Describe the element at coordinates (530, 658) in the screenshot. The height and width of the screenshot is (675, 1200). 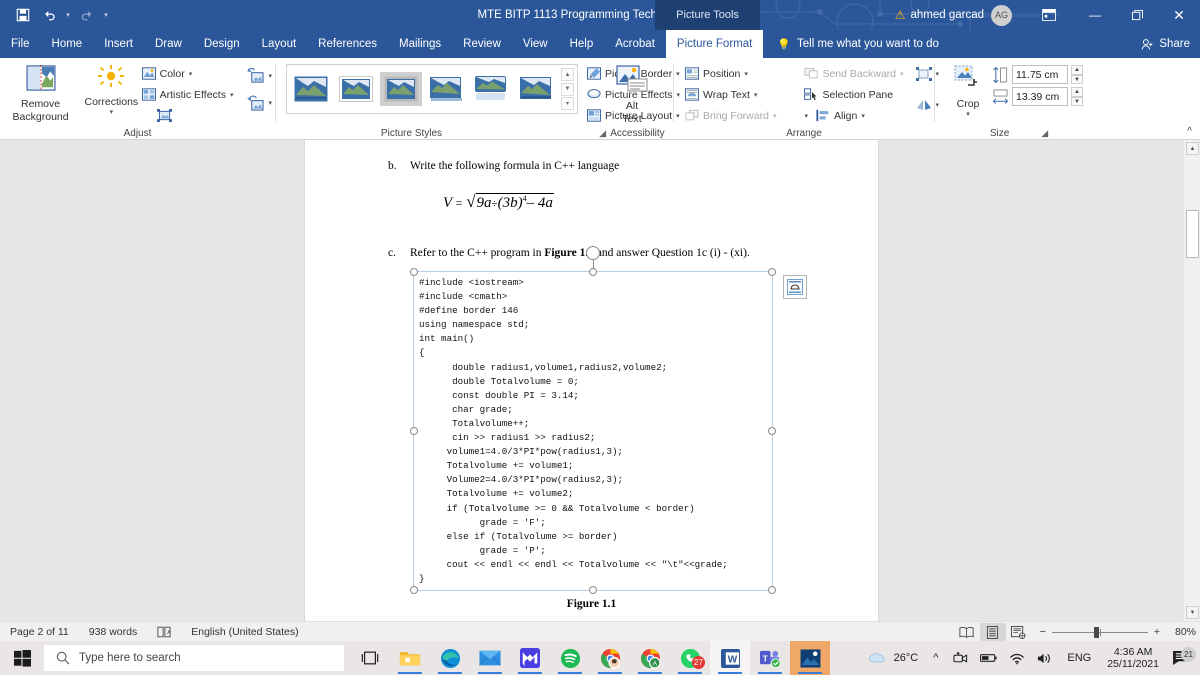
I see `mega-icon` at that location.